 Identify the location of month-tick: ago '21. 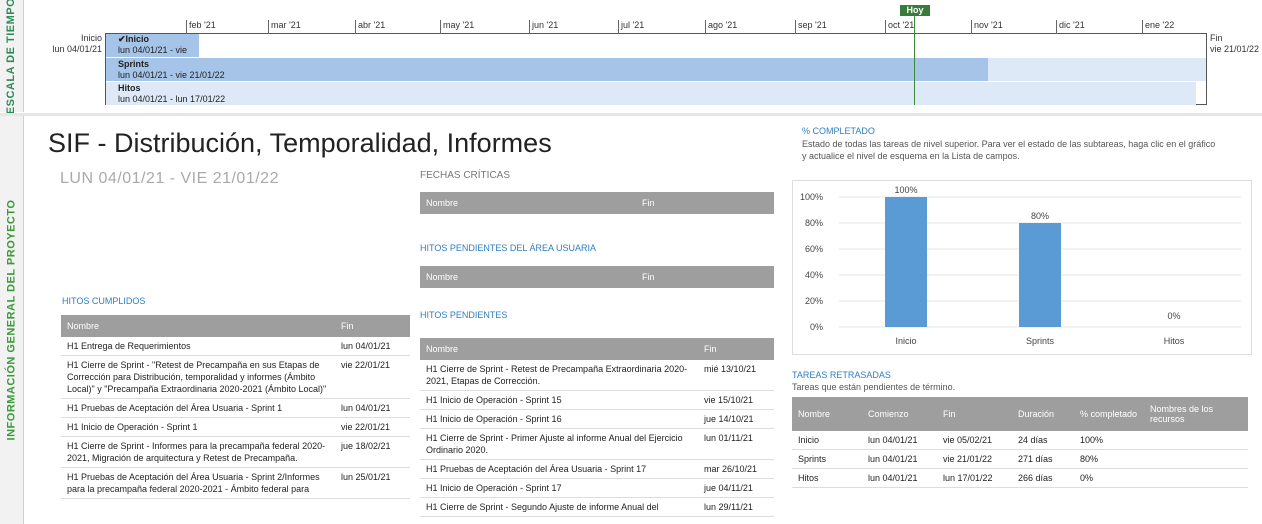
(721, 27).